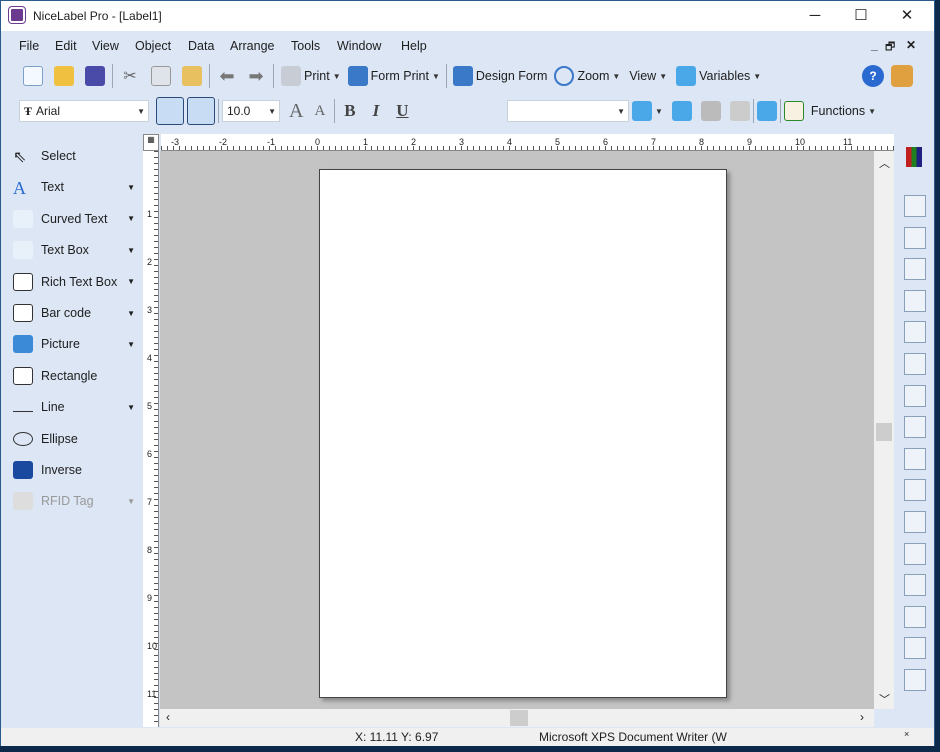 The image size is (940, 752). I want to click on vertical-scrollbar: ︿ ﹀, so click(884, 430).